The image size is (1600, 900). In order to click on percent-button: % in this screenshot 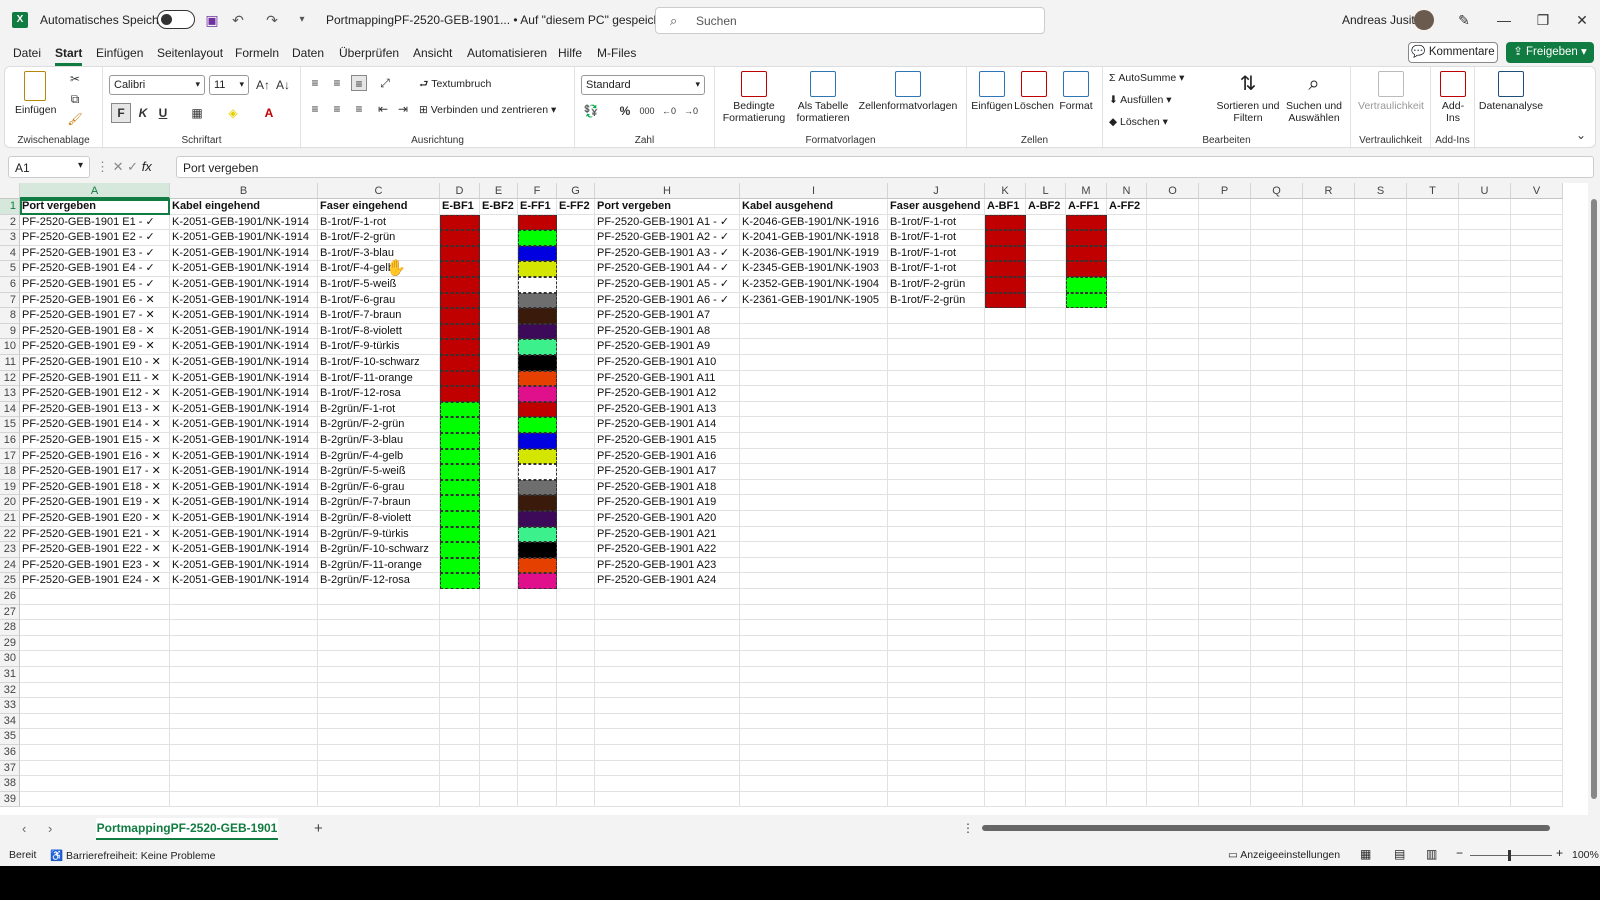, I will do `click(625, 111)`.